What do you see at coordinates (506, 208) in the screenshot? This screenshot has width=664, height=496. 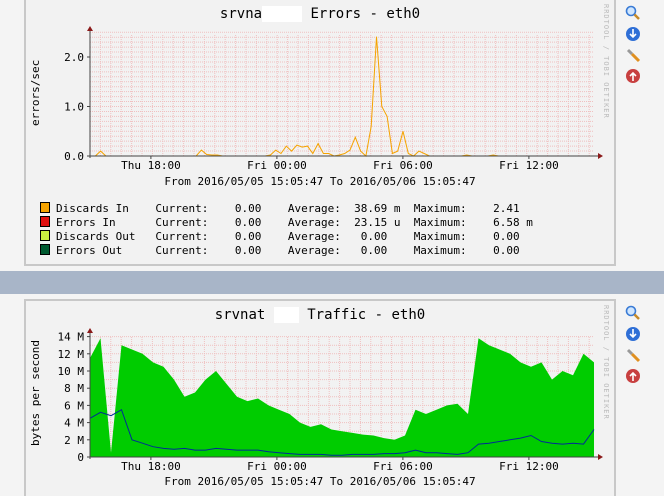 I see `maximum-value: 2.41` at bounding box center [506, 208].